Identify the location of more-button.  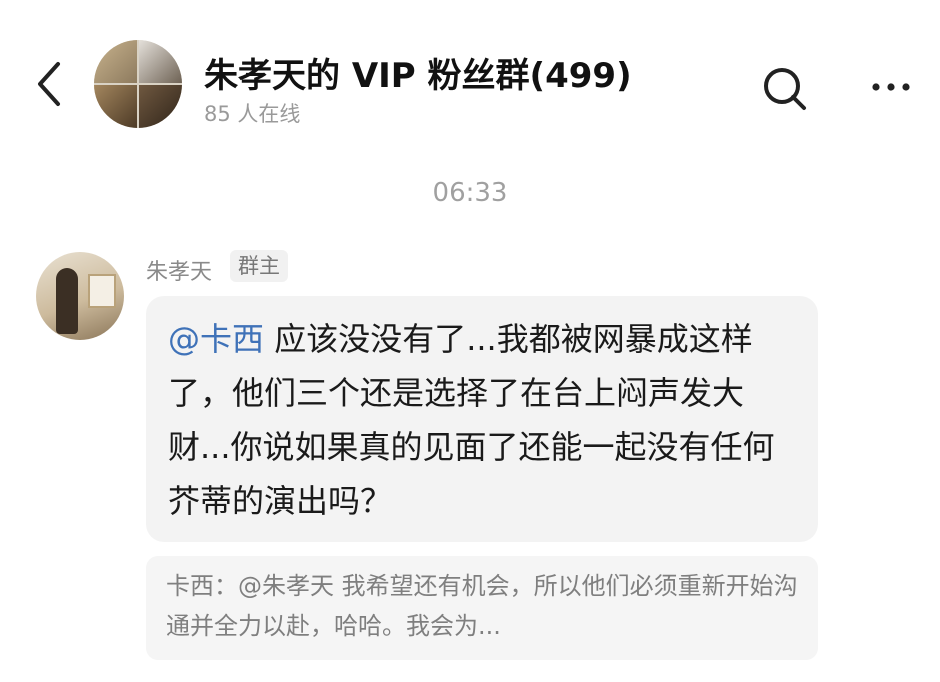
(891, 87).